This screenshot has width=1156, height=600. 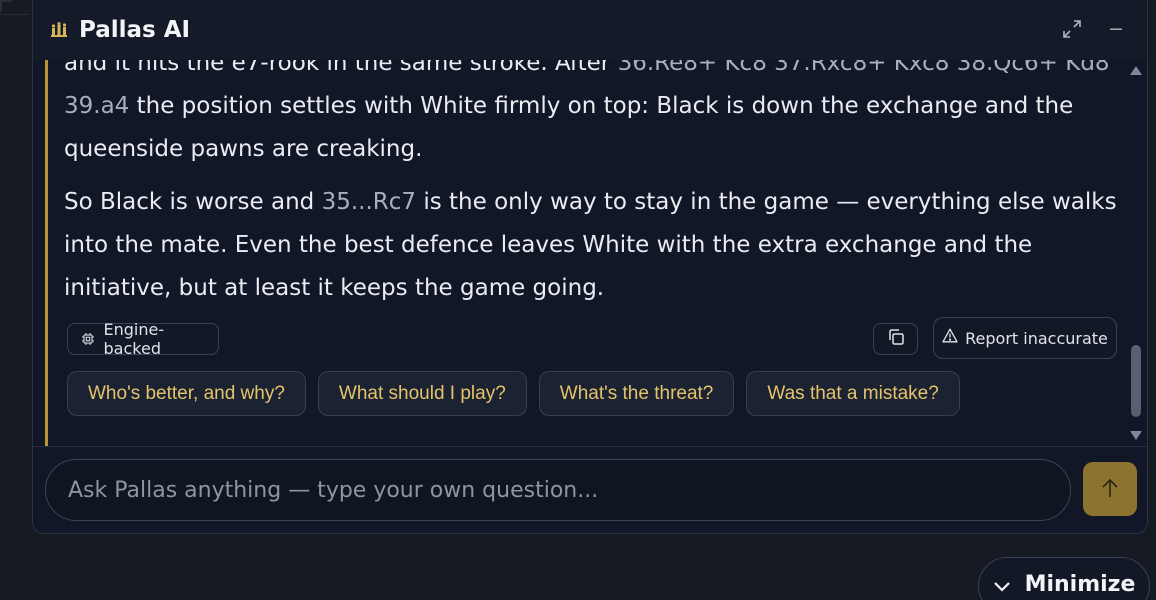 I want to click on corner-mark, so click(x=6, y=6).